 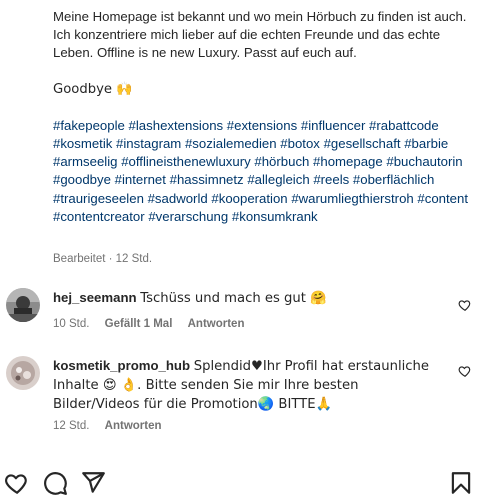 What do you see at coordinates (82, 179) in the screenshot?
I see `hashtag-link: #goodbye` at bounding box center [82, 179].